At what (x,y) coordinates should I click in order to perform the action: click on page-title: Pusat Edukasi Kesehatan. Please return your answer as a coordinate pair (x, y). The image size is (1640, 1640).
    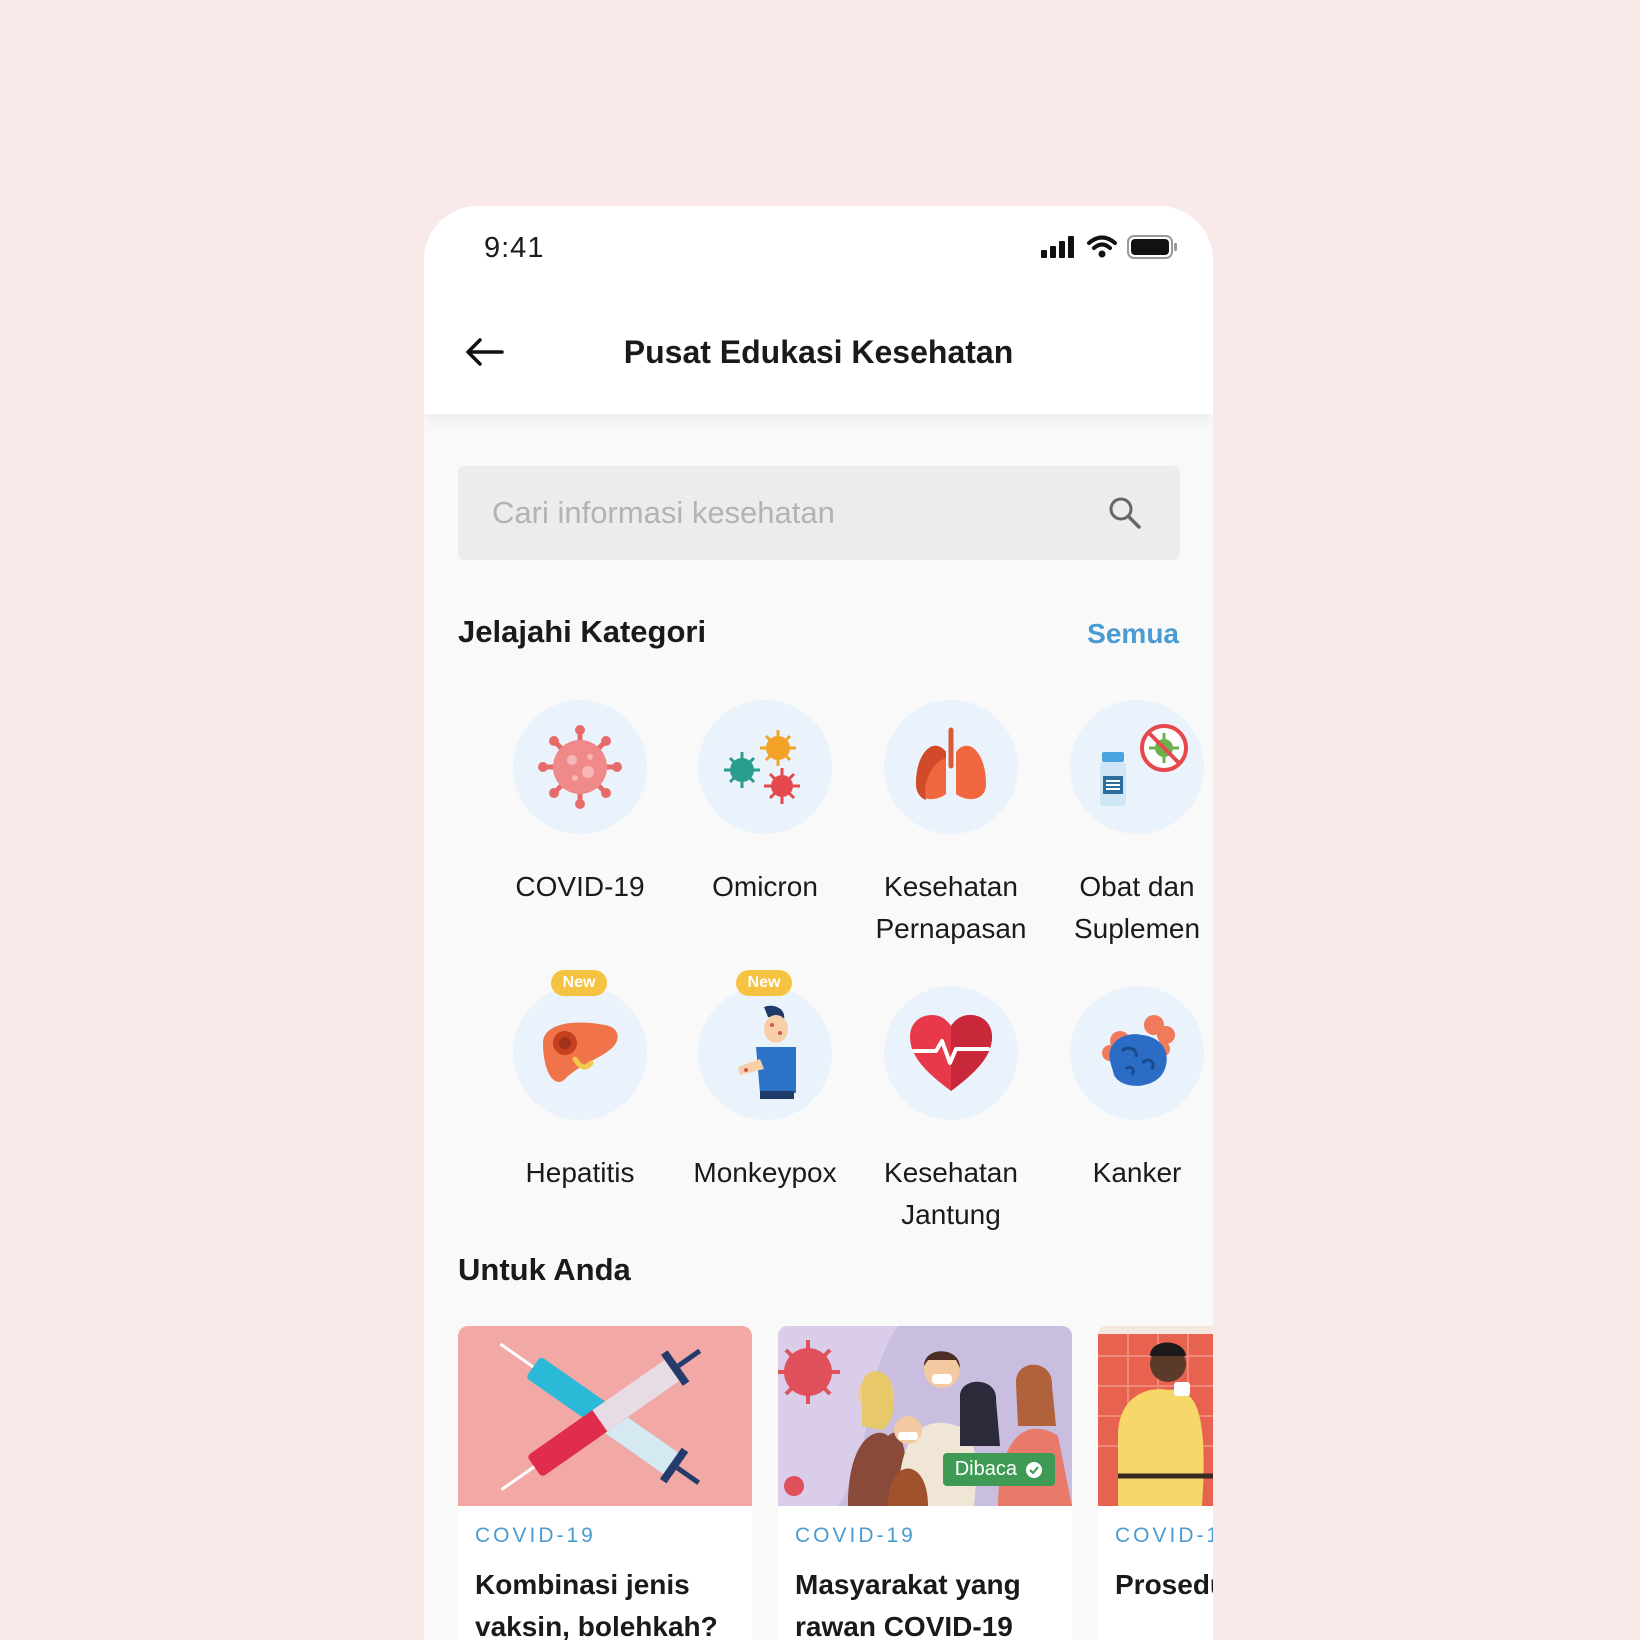
    Looking at the image, I should click on (818, 352).